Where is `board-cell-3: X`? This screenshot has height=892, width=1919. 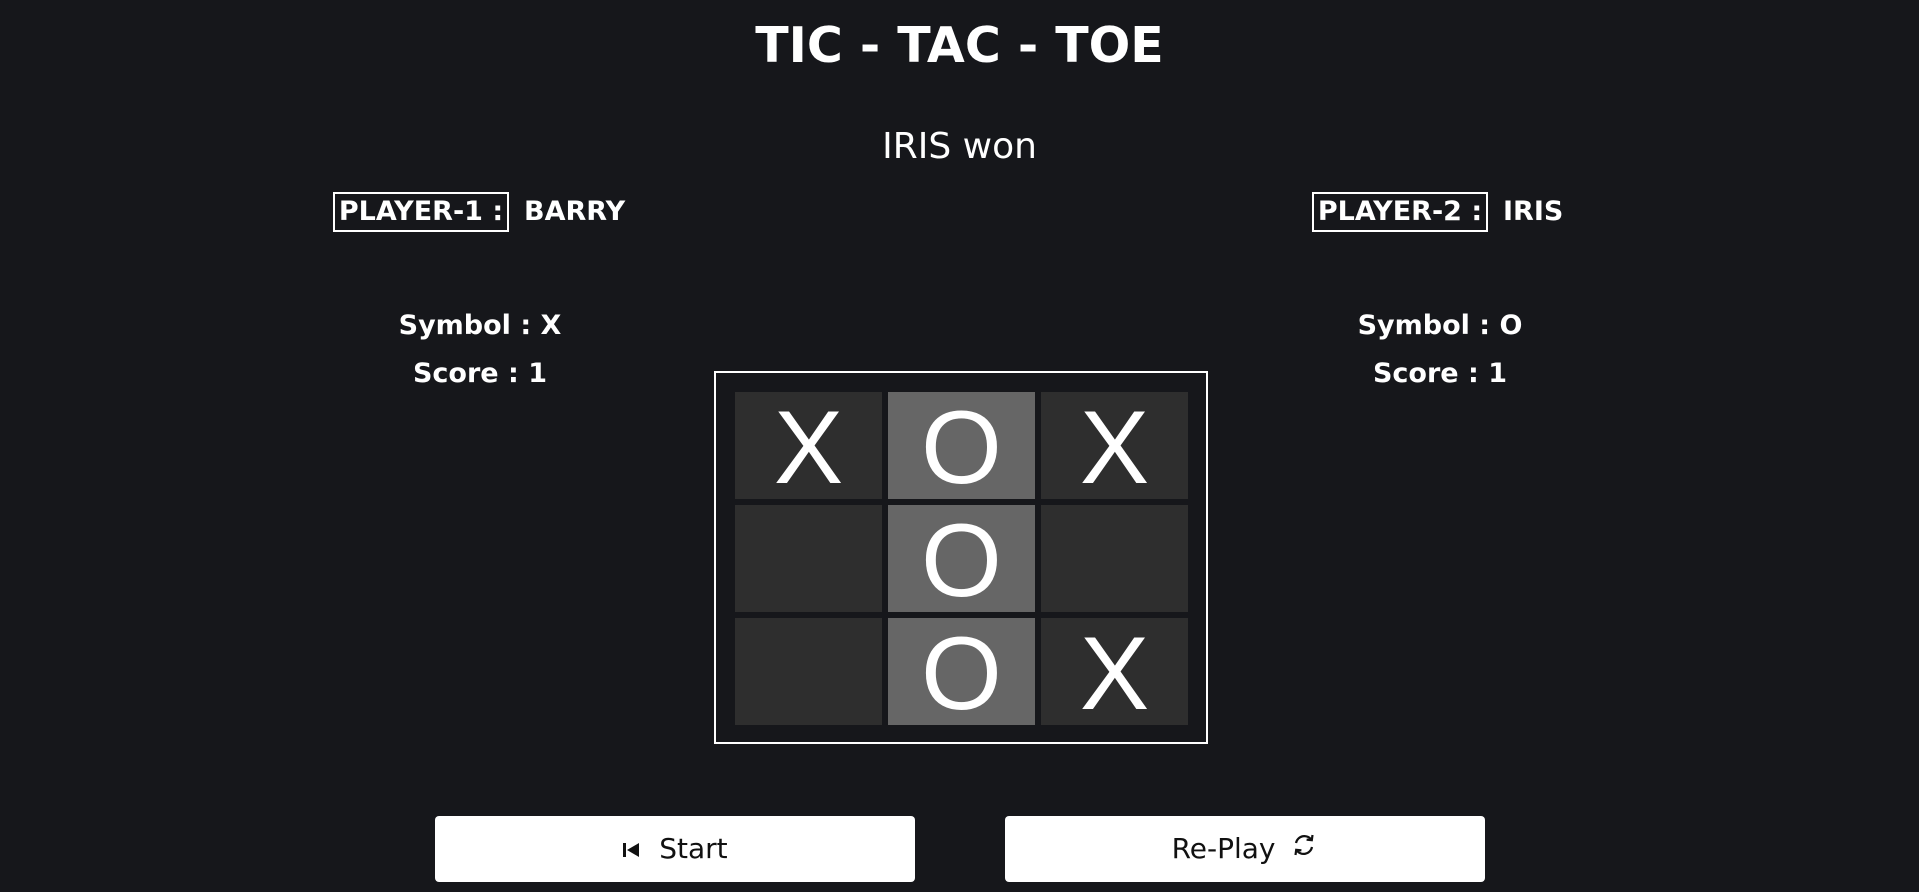 board-cell-3: X is located at coordinates (1114, 445).